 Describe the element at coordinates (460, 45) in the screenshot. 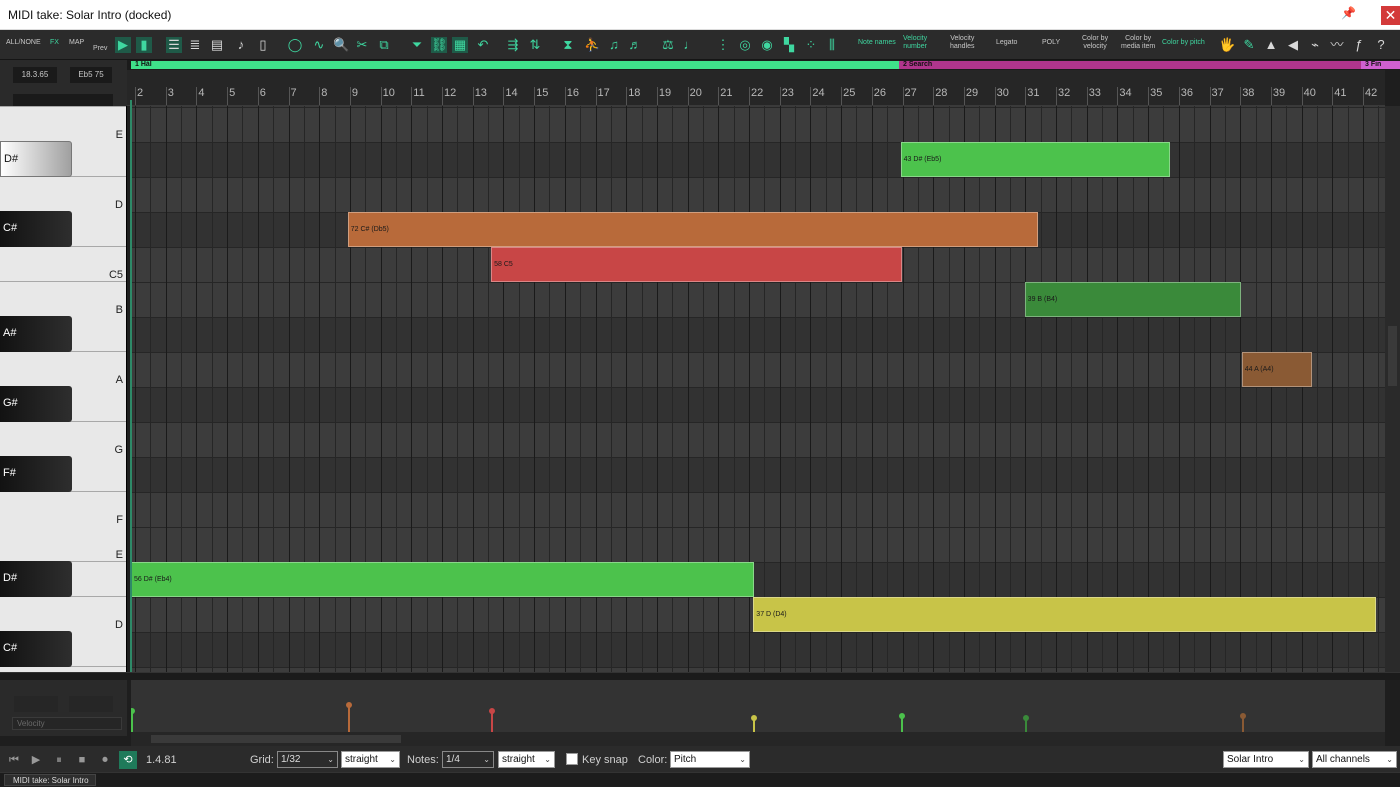

I see `grid-icon: ▦` at that location.